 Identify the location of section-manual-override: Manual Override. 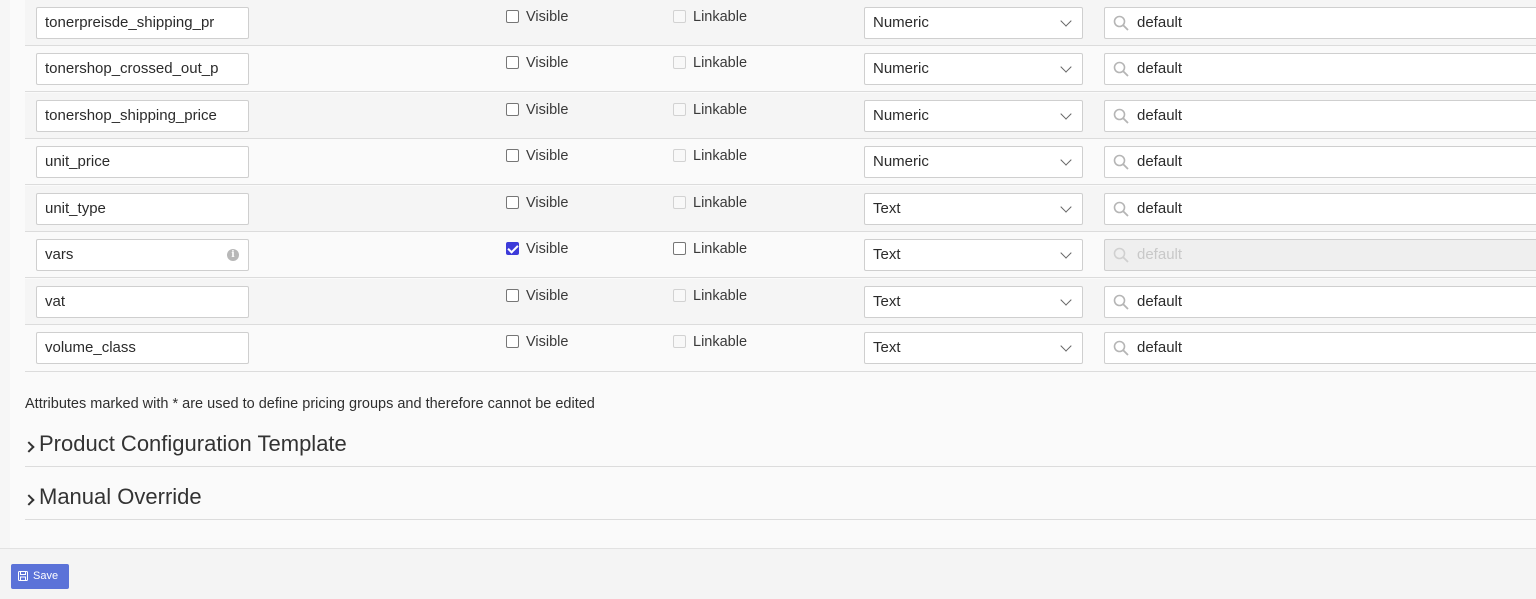
(779, 500).